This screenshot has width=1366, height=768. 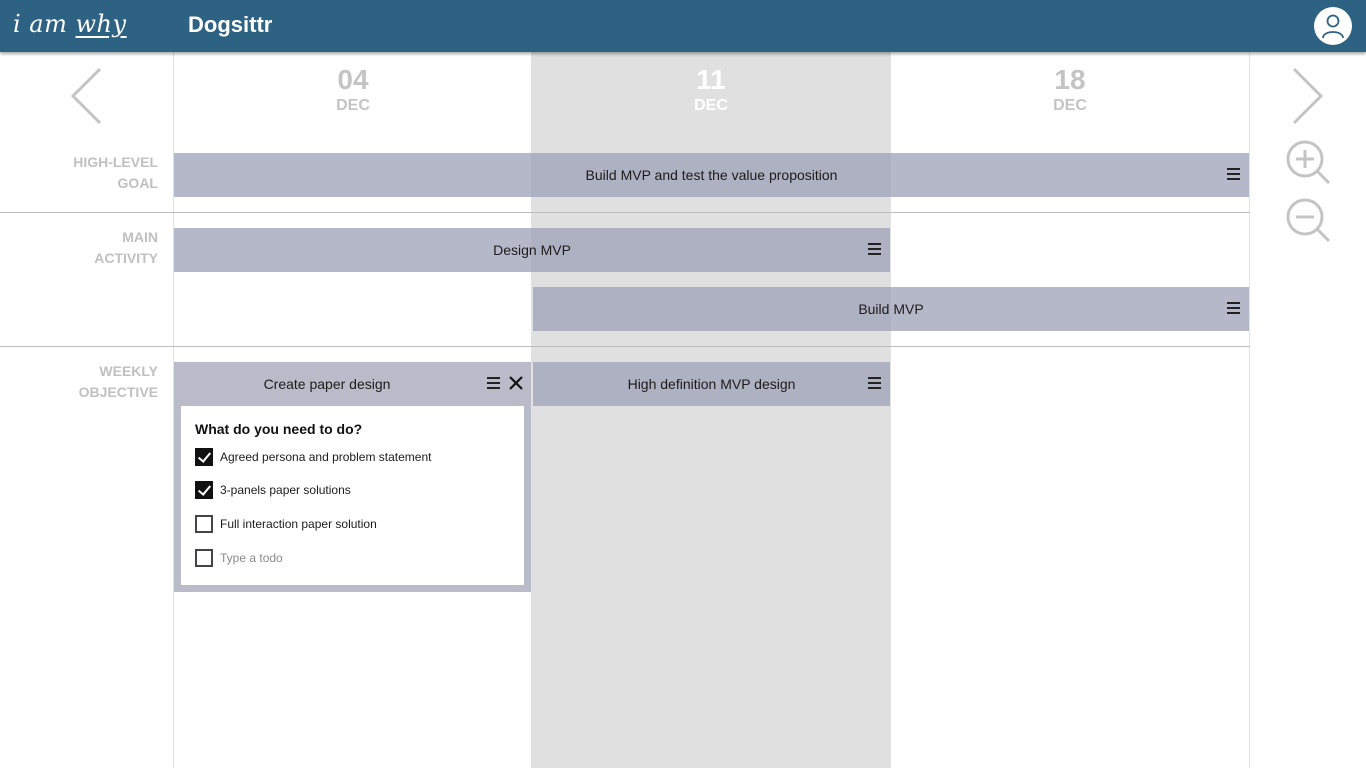 I want to click on next-weeks-button, so click(x=1308, y=98).